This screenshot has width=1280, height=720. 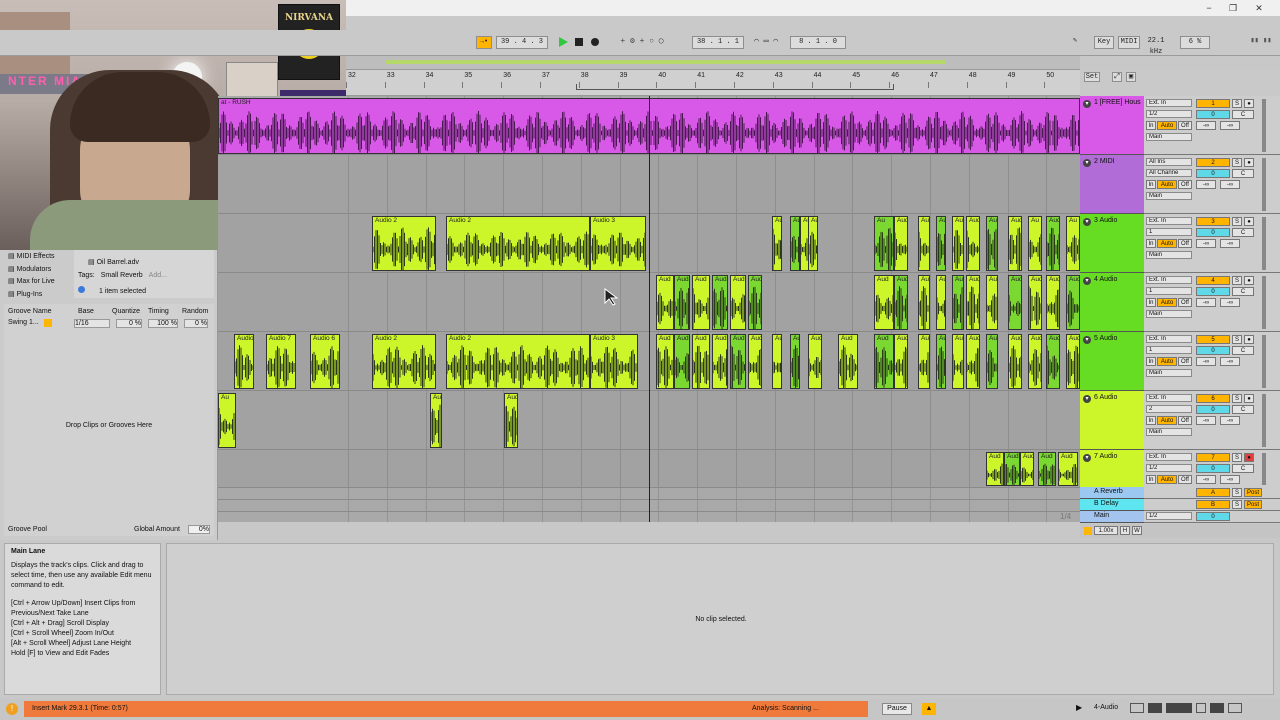 I want to click on browser-item-midi-effects: ▤ MIDI Effects, so click(x=31, y=258).